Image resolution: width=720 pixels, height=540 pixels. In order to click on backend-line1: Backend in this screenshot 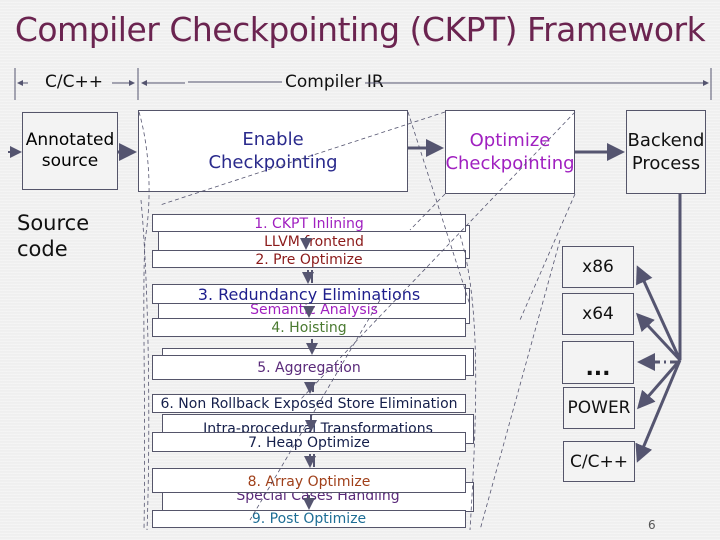, I will do `click(666, 140)`.